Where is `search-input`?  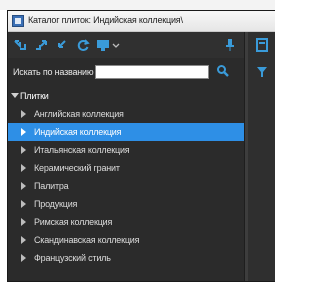 search-input is located at coordinates (152, 72).